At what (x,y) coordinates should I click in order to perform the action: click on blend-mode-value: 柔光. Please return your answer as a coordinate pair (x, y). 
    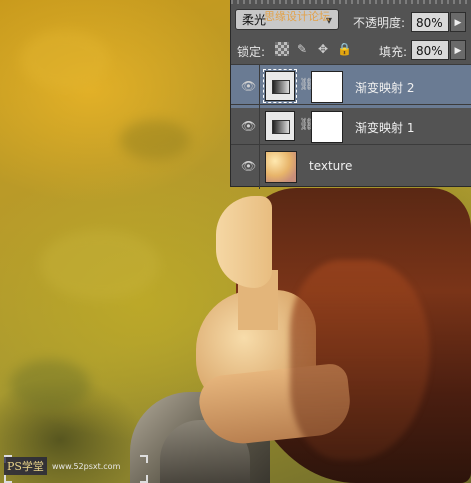
    Looking at the image, I should click on (254, 20).